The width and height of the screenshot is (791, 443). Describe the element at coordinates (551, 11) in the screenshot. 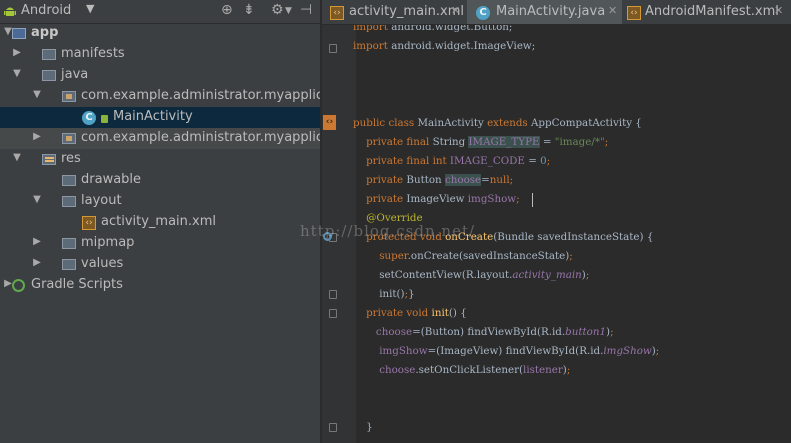

I see `tab-label: MainActivity.java` at that location.